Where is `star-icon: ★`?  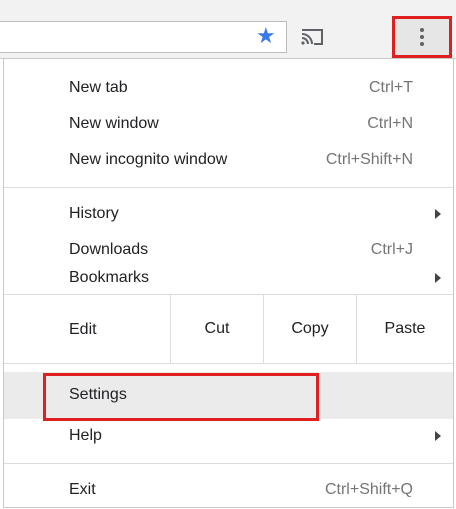
star-icon: ★ is located at coordinates (266, 36).